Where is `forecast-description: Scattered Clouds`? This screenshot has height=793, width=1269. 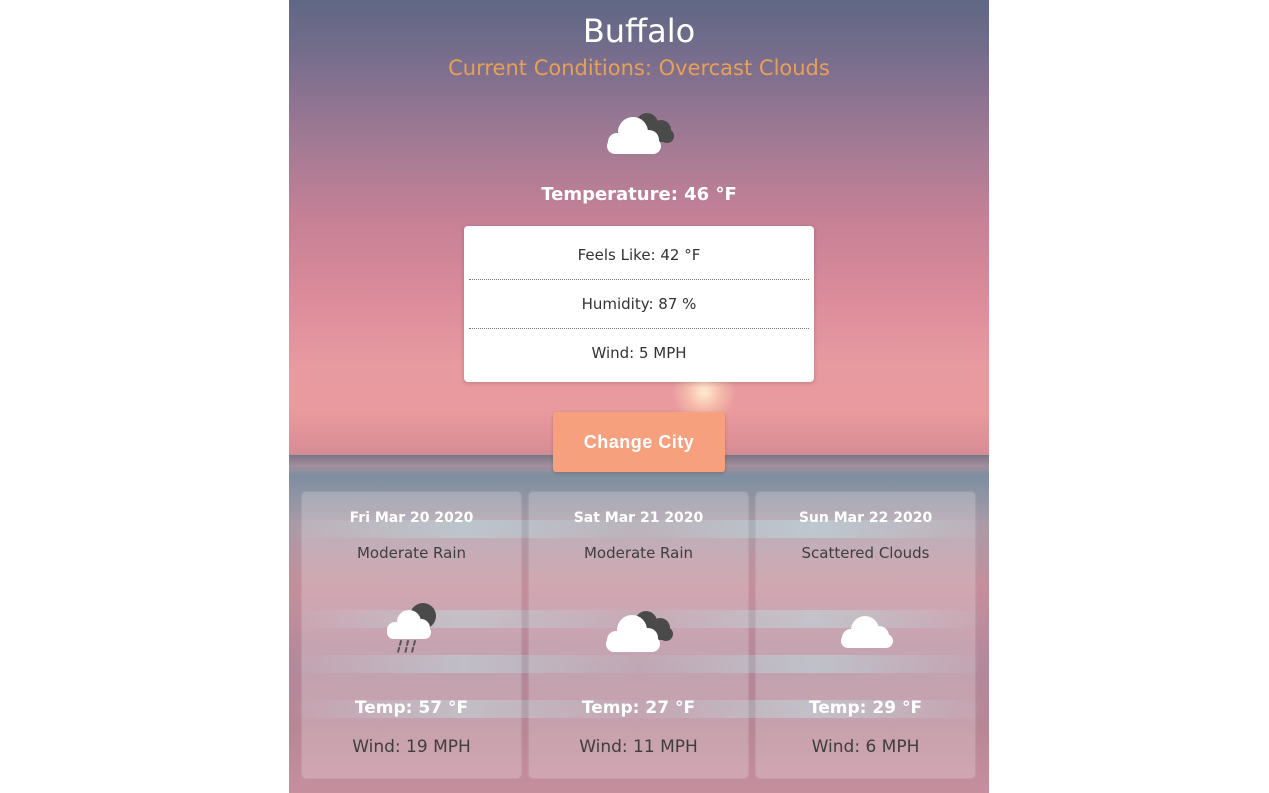 forecast-description: Scattered Clouds is located at coordinates (865, 553).